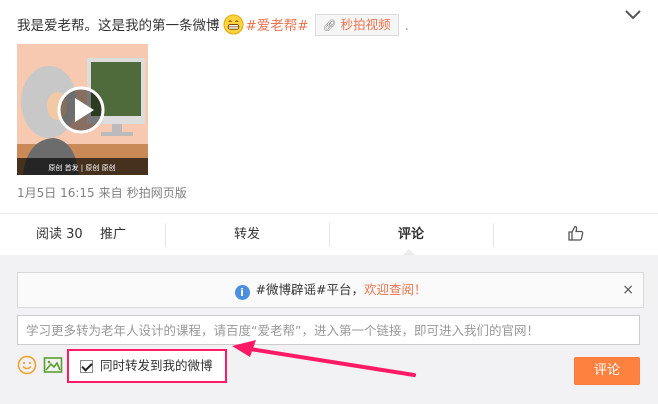  What do you see at coordinates (86, 366) in the screenshot?
I see `repost-checkbox` at bounding box center [86, 366].